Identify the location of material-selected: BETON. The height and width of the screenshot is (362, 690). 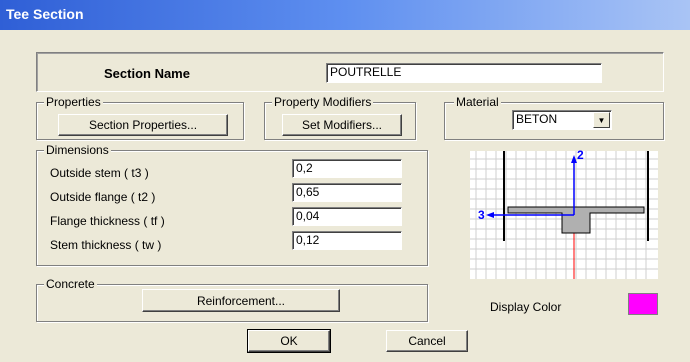
(537, 119).